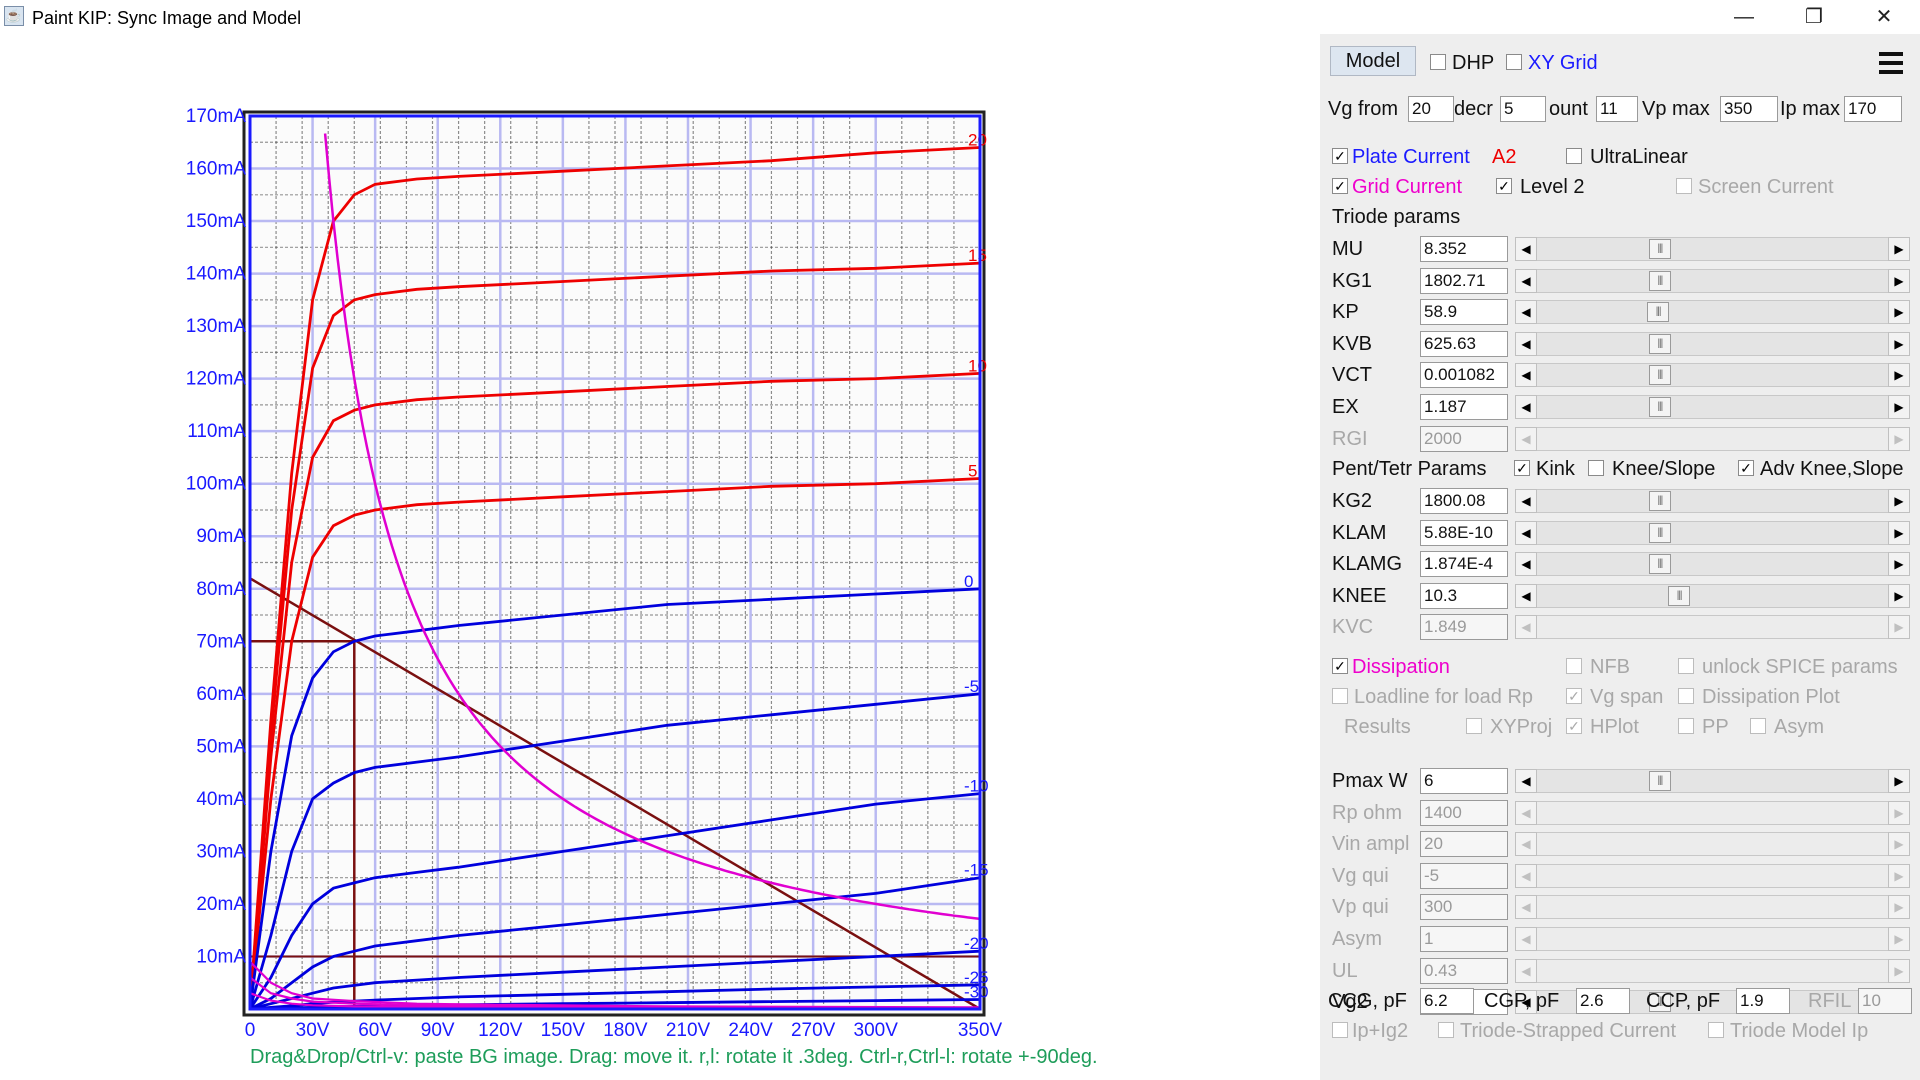  Describe the element at coordinates (1617, 109) in the screenshot. I see `count-field: 11` at that location.